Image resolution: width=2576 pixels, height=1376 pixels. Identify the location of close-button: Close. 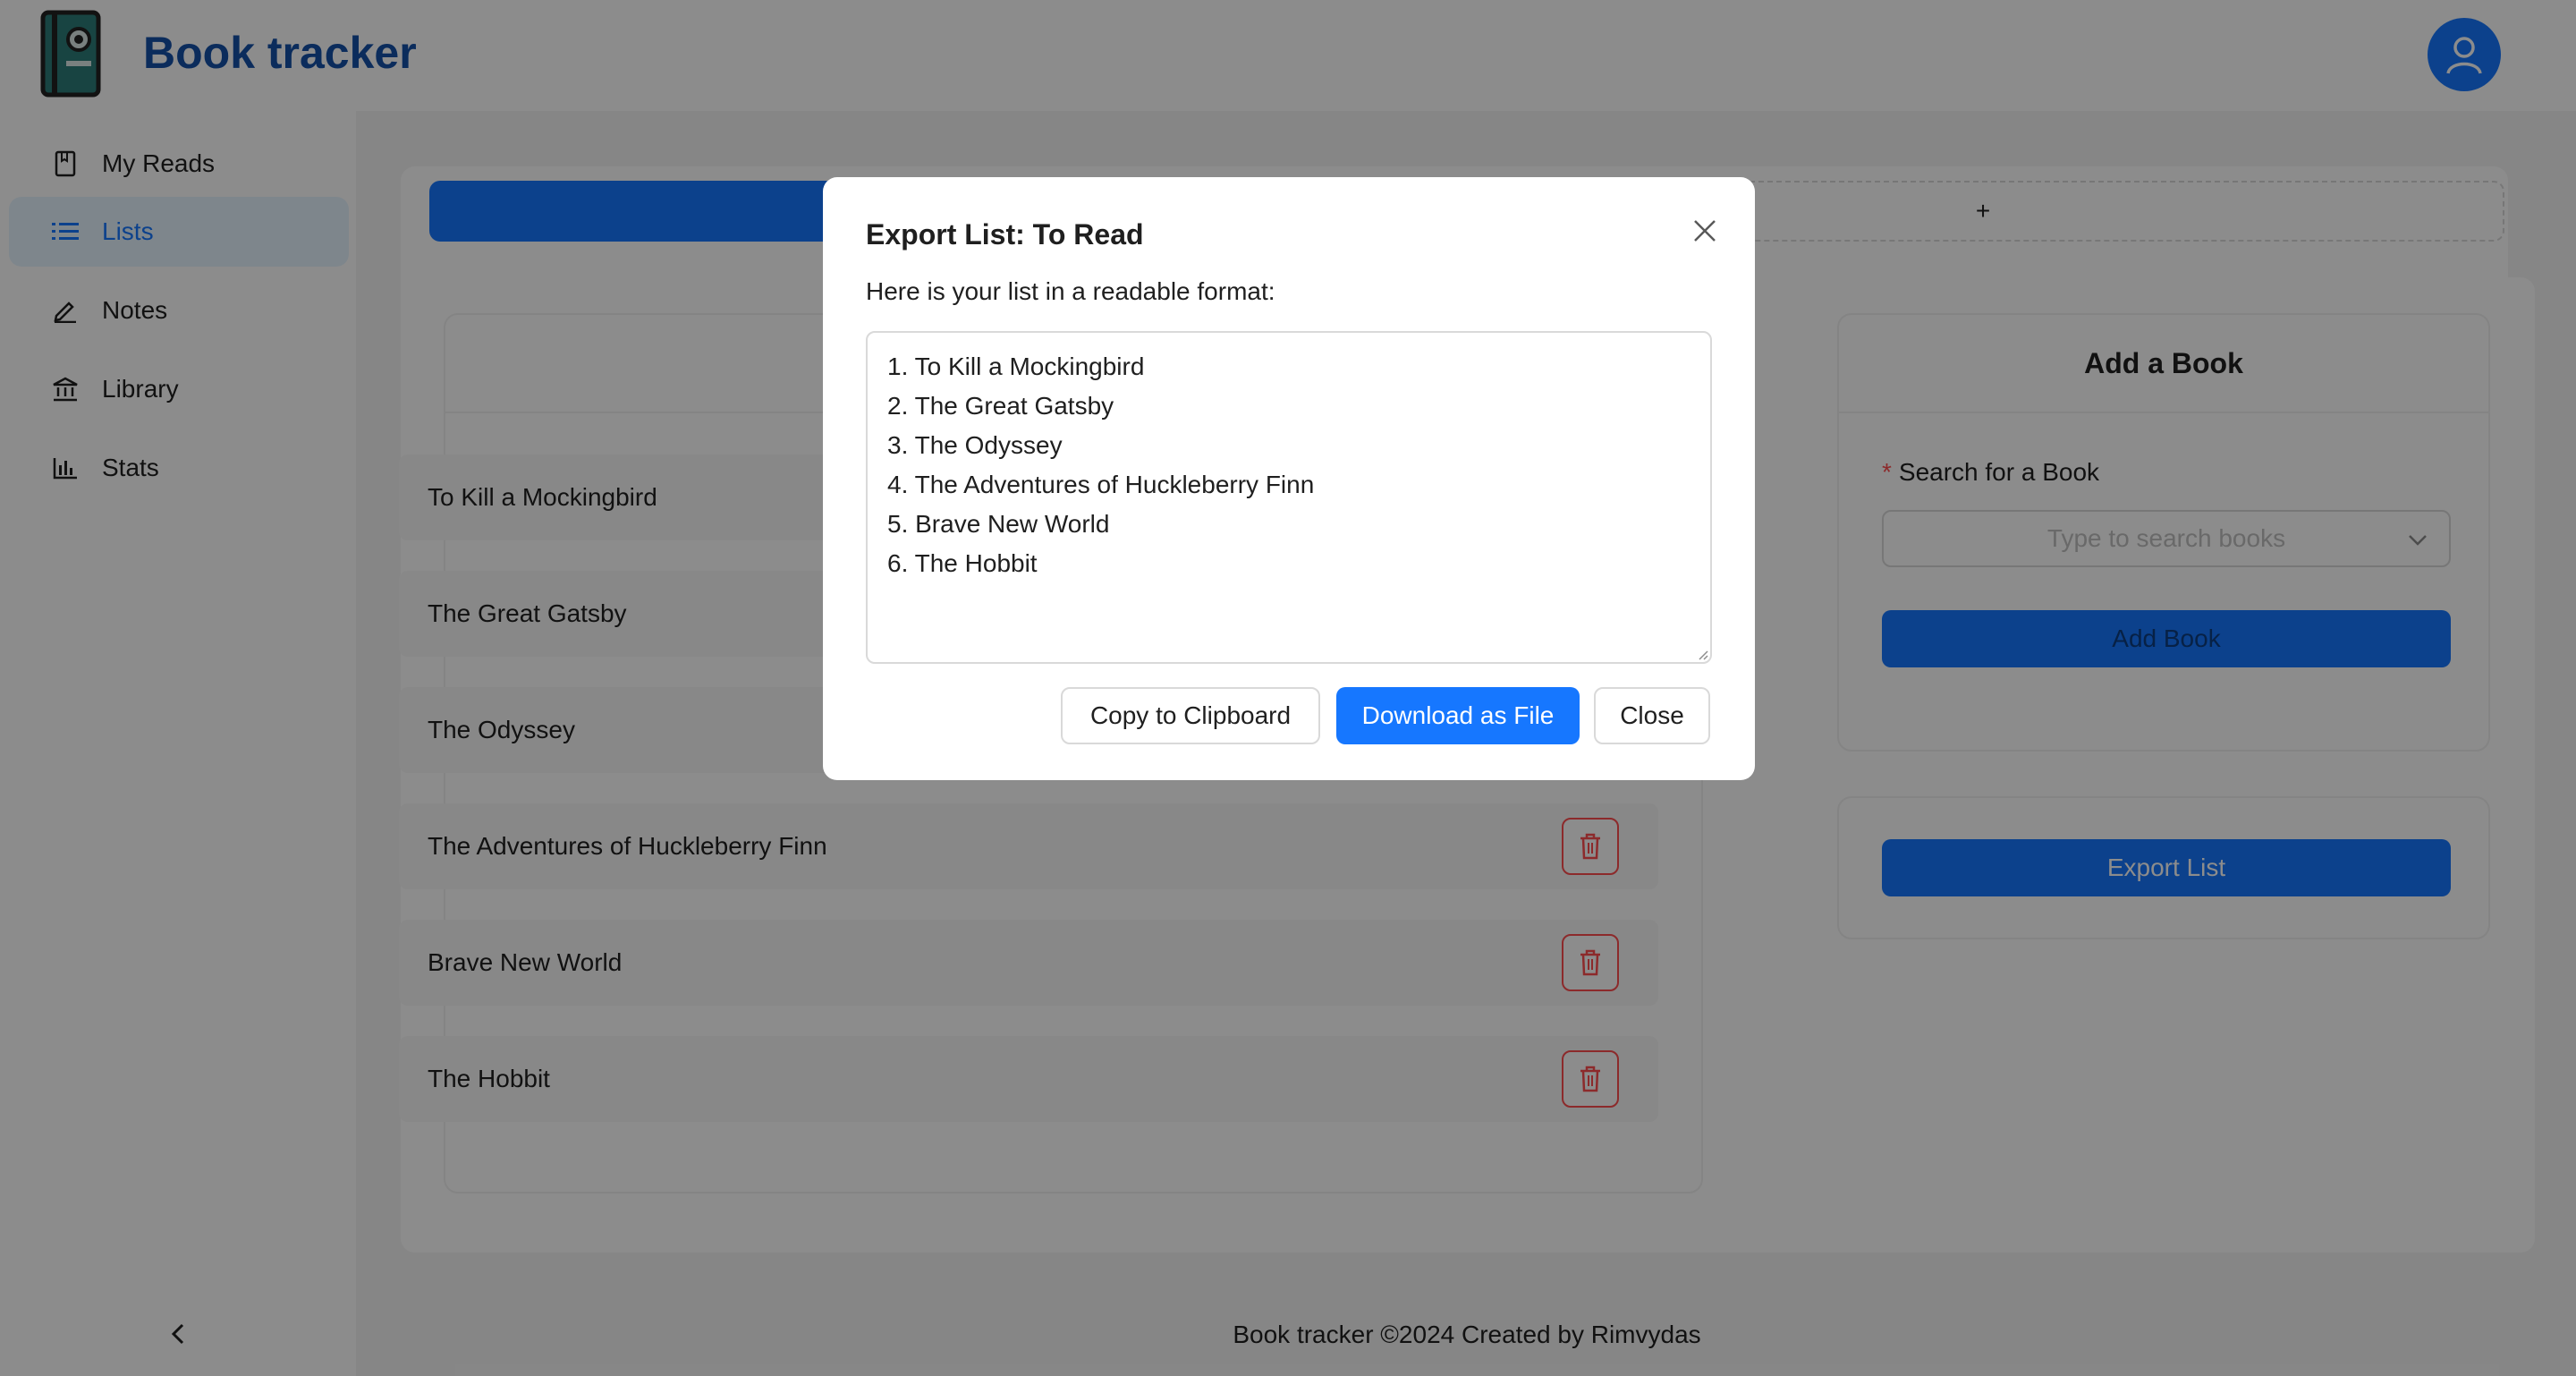
(1652, 716).